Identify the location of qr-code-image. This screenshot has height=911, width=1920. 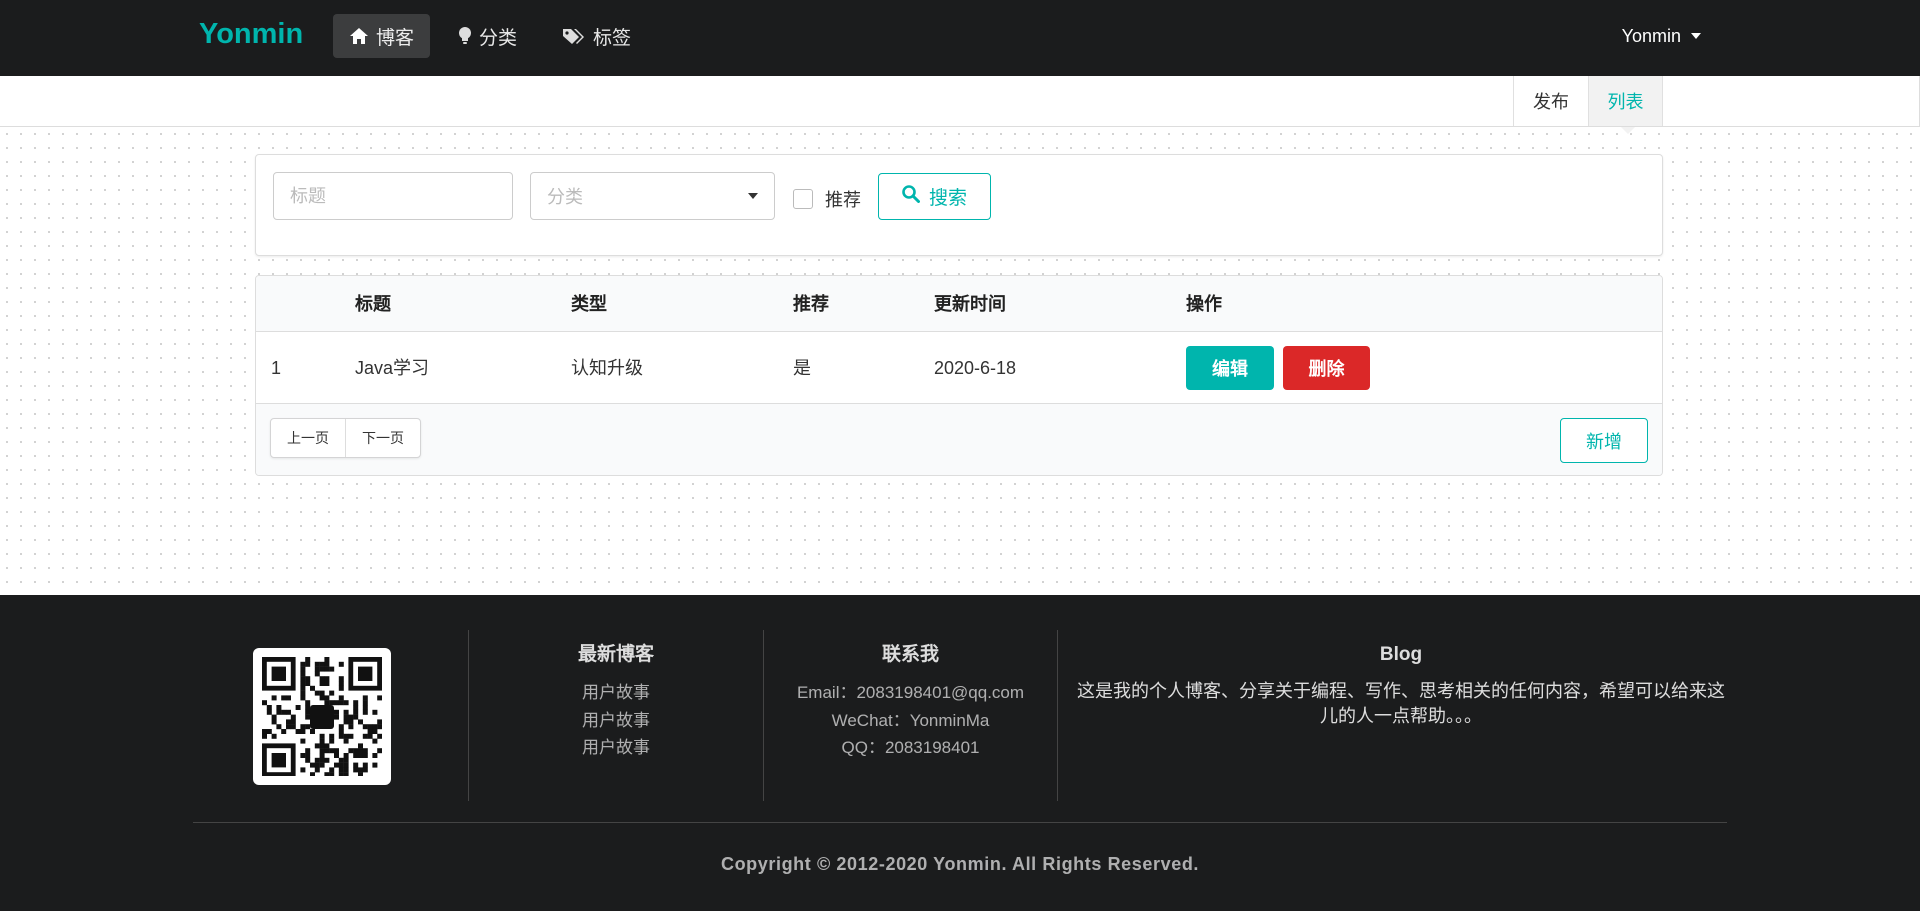
(322, 716).